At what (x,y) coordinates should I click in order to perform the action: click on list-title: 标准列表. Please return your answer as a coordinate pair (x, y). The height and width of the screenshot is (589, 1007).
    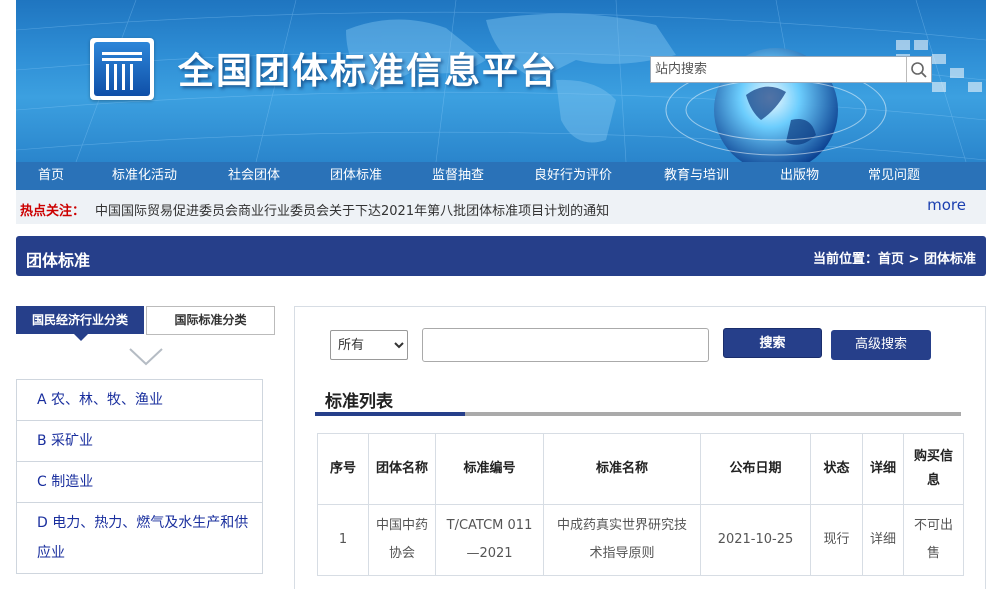
    Looking at the image, I should click on (359, 402).